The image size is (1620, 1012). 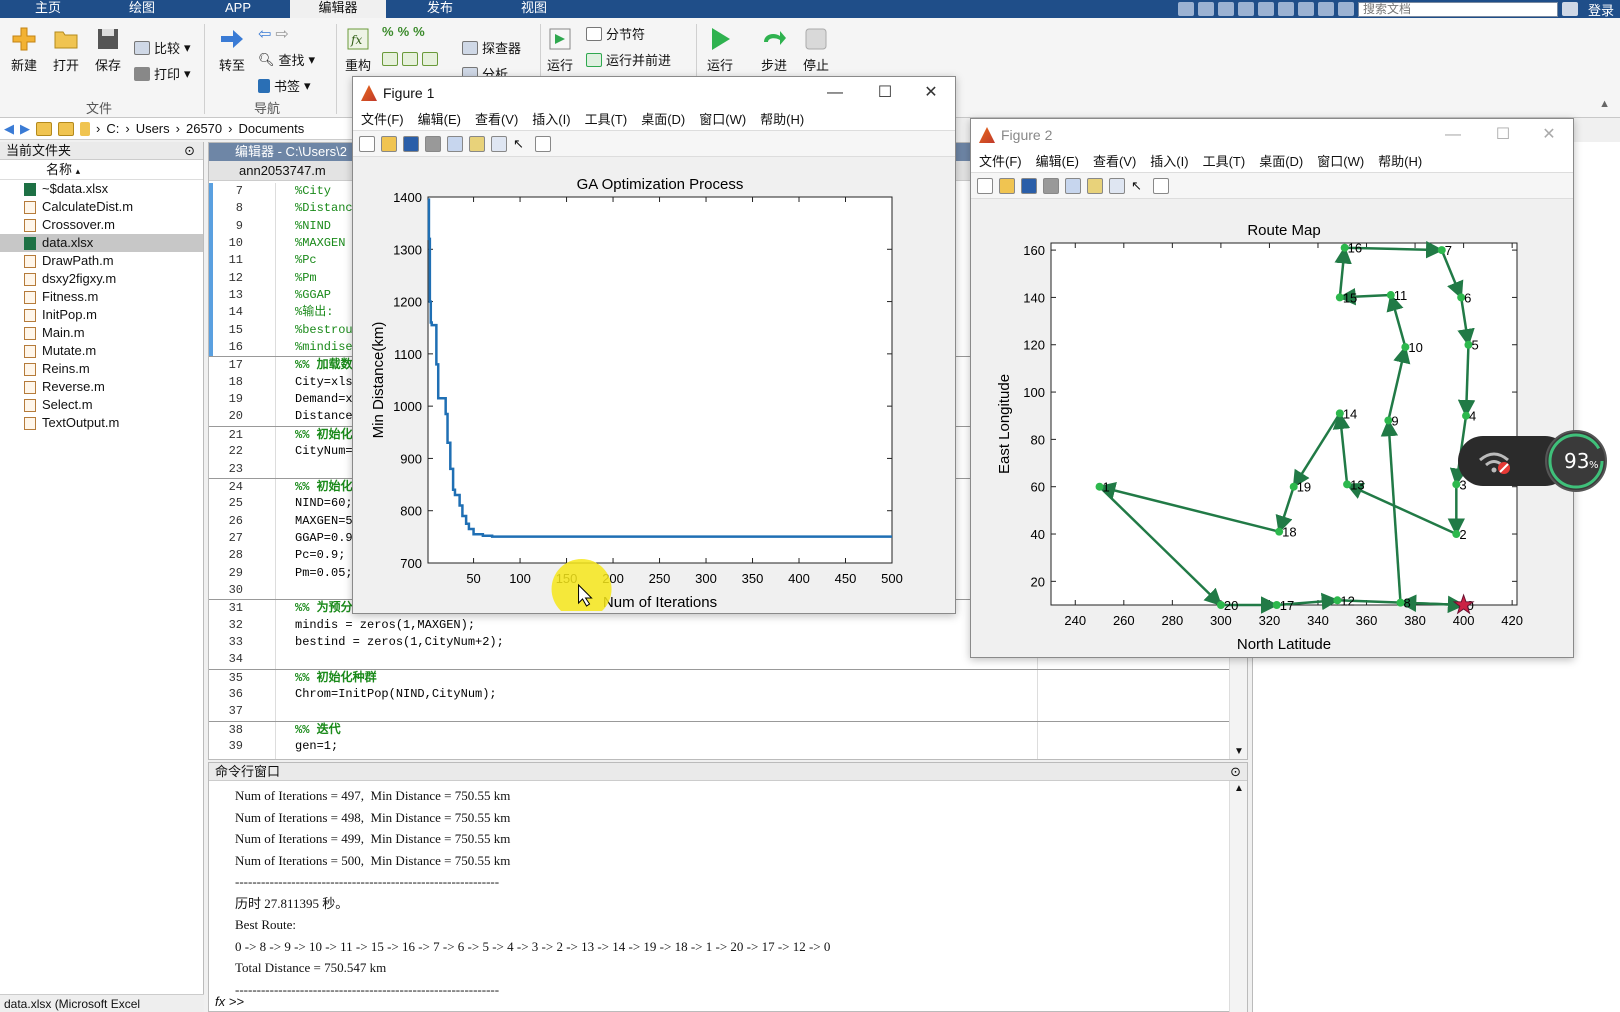 What do you see at coordinates (419, 31) in the screenshot?
I see `wrap-comment-icon: %` at bounding box center [419, 31].